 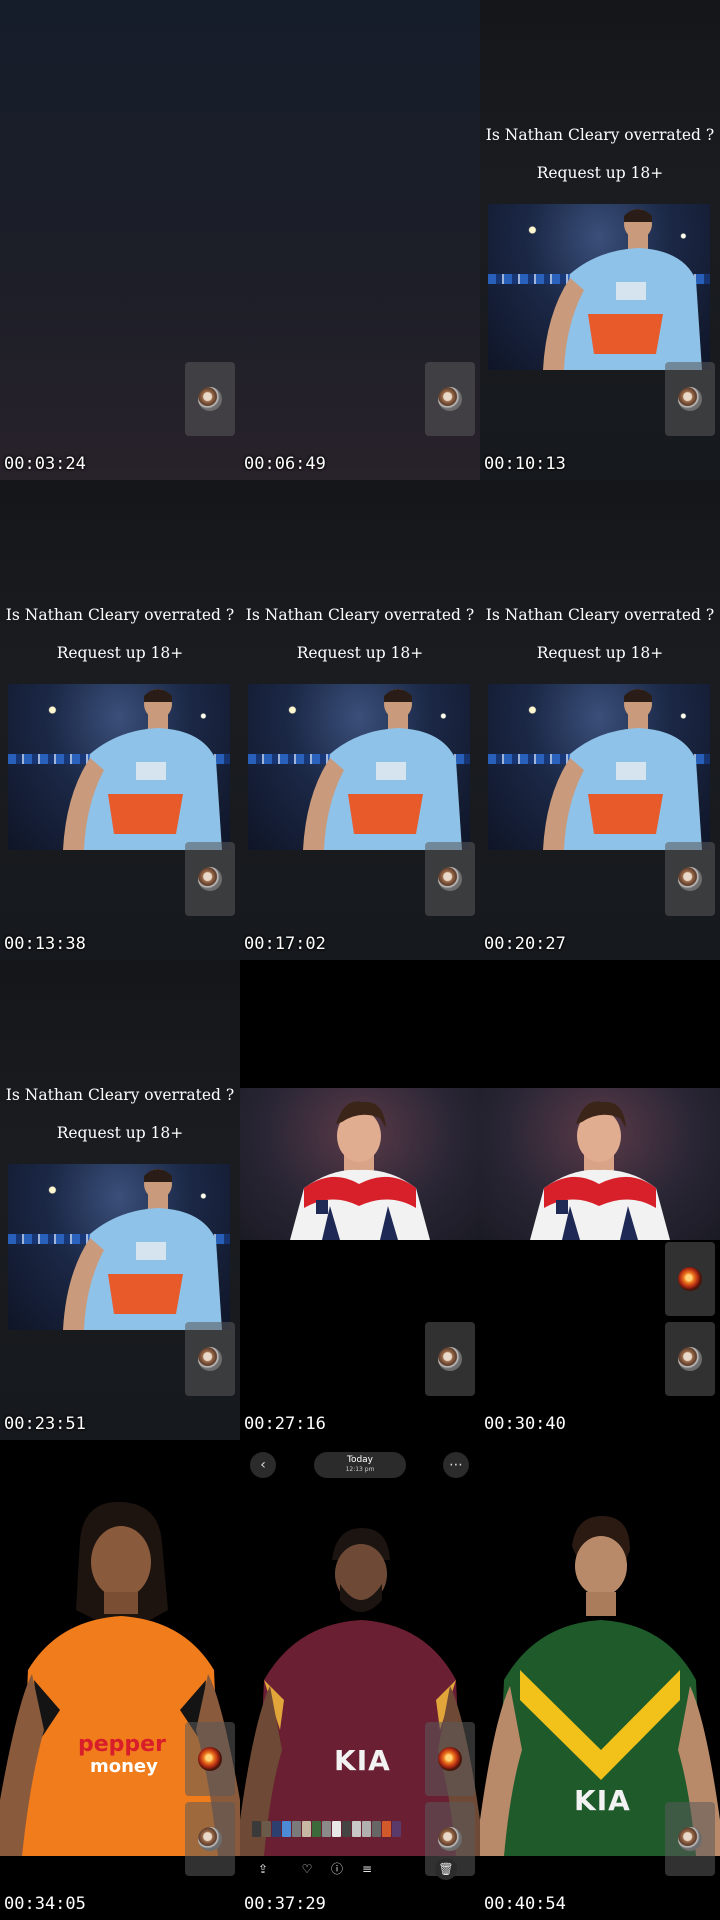 What do you see at coordinates (367, 1869) in the screenshot?
I see `adjust-icon: ≡` at bounding box center [367, 1869].